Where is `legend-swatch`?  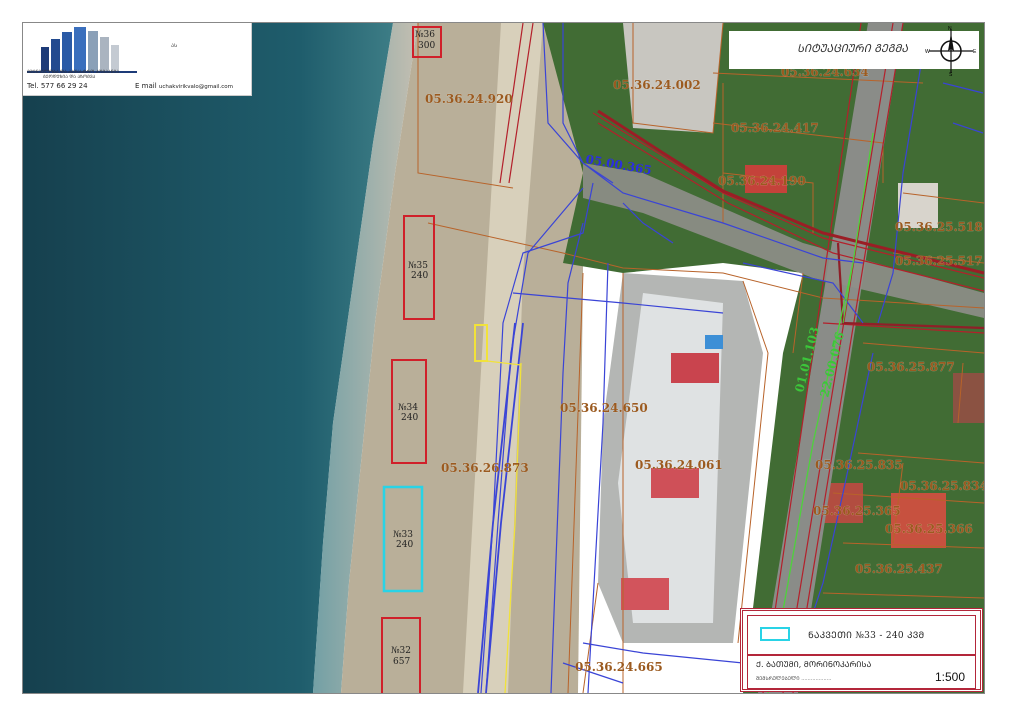 legend-swatch is located at coordinates (775, 634).